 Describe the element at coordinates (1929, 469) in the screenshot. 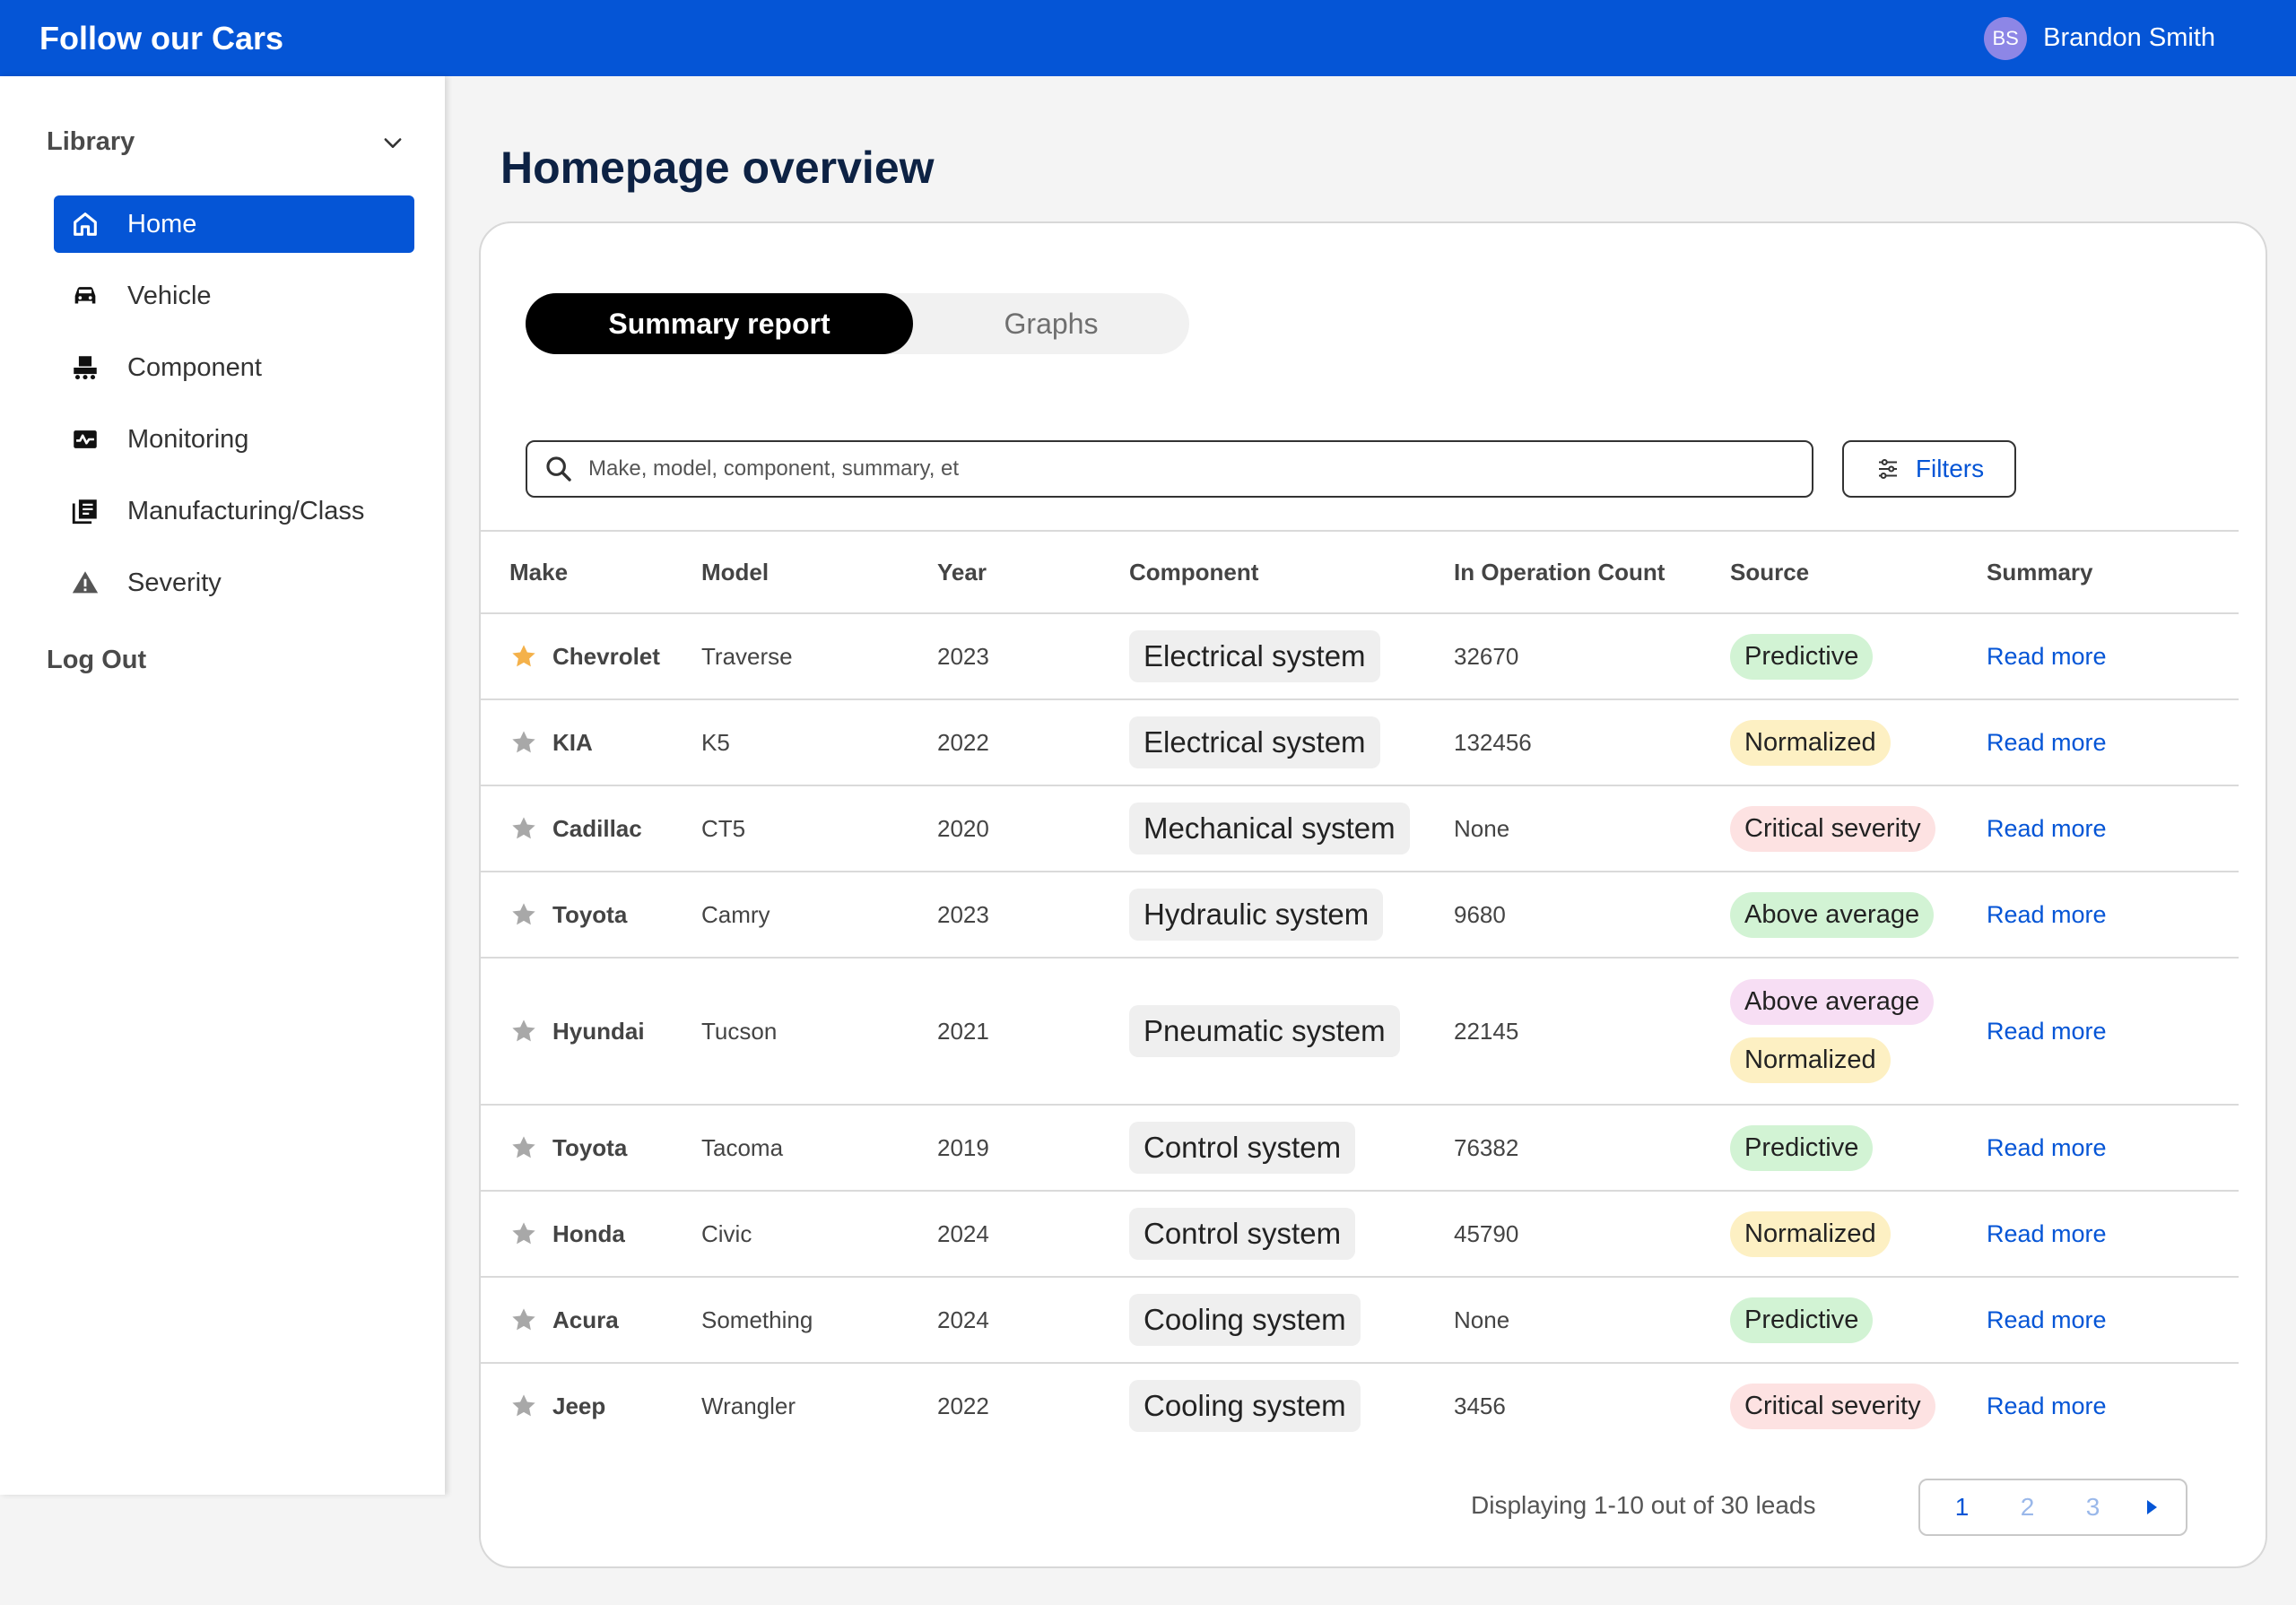

I see `filters-button: Filters` at that location.